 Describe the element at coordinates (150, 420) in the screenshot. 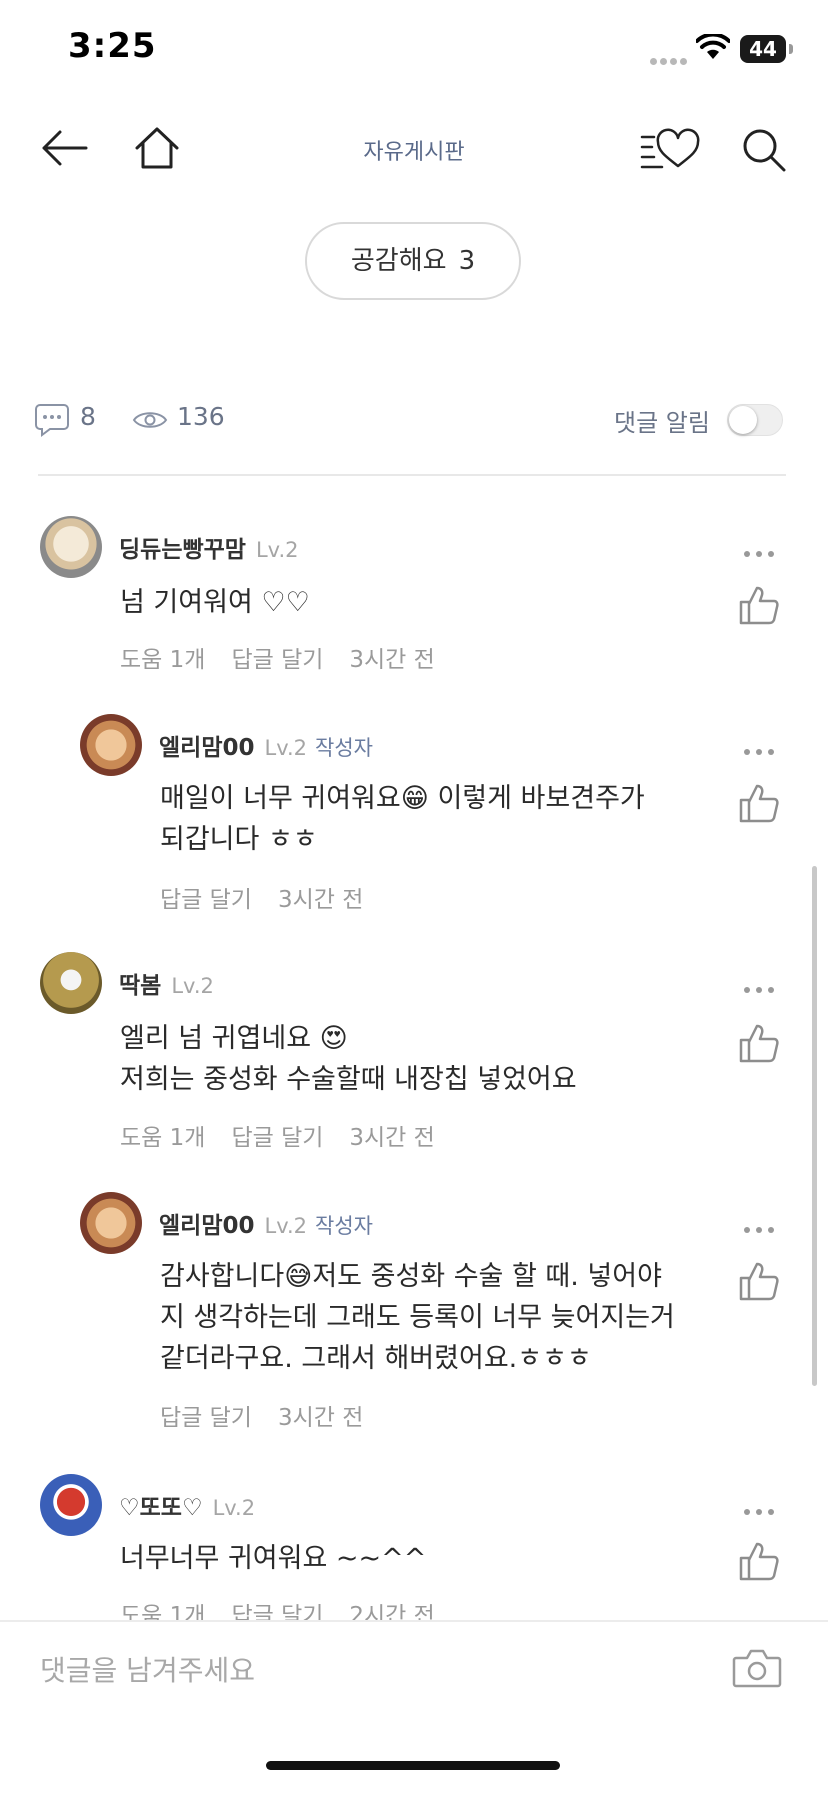

I see `eye-icon` at that location.